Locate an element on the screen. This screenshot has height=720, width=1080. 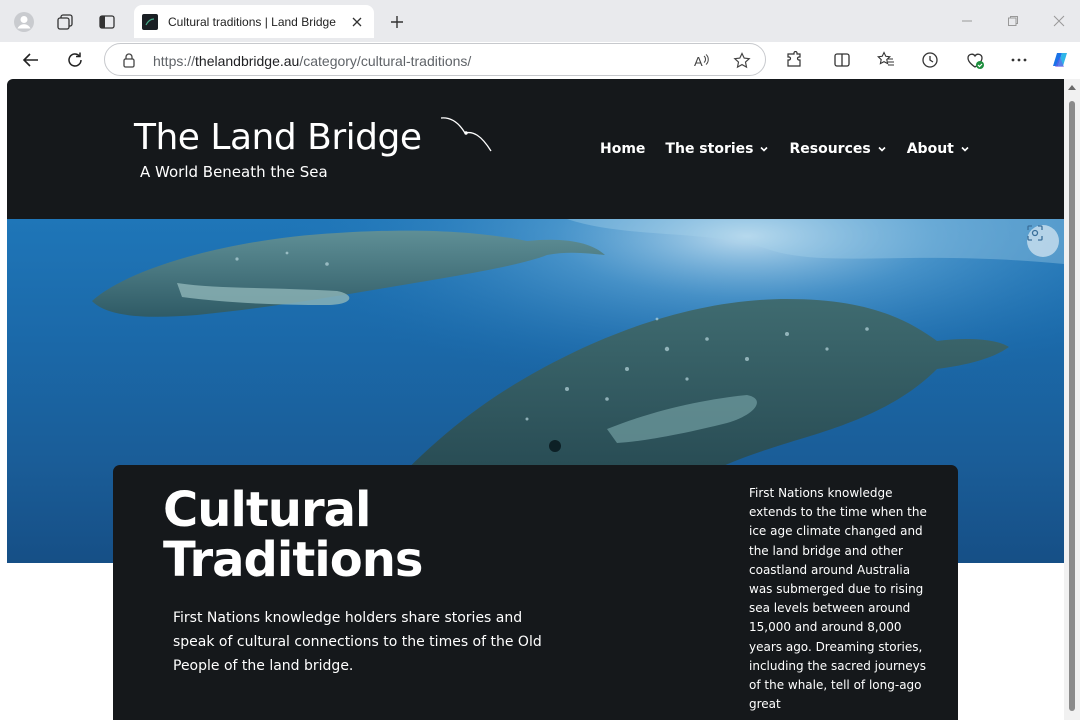
refresh-button is located at coordinates (75, 60).